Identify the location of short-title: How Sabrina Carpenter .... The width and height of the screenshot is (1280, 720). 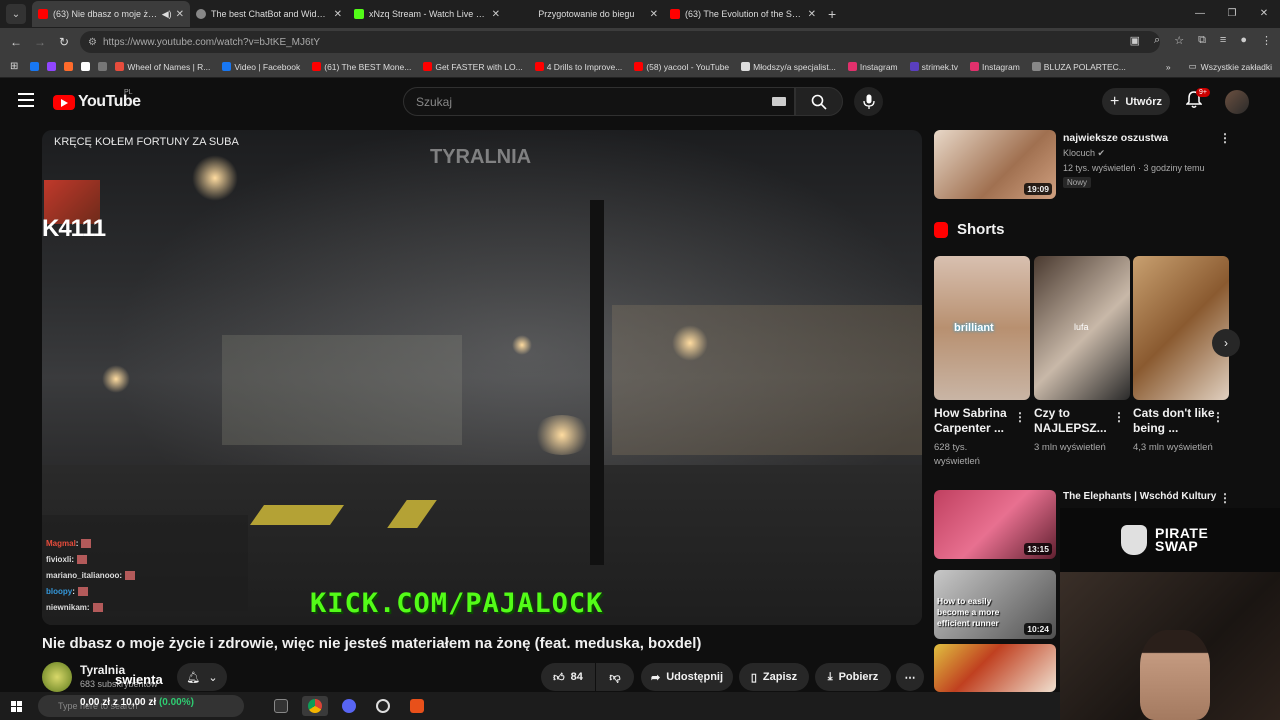
(977, 421).